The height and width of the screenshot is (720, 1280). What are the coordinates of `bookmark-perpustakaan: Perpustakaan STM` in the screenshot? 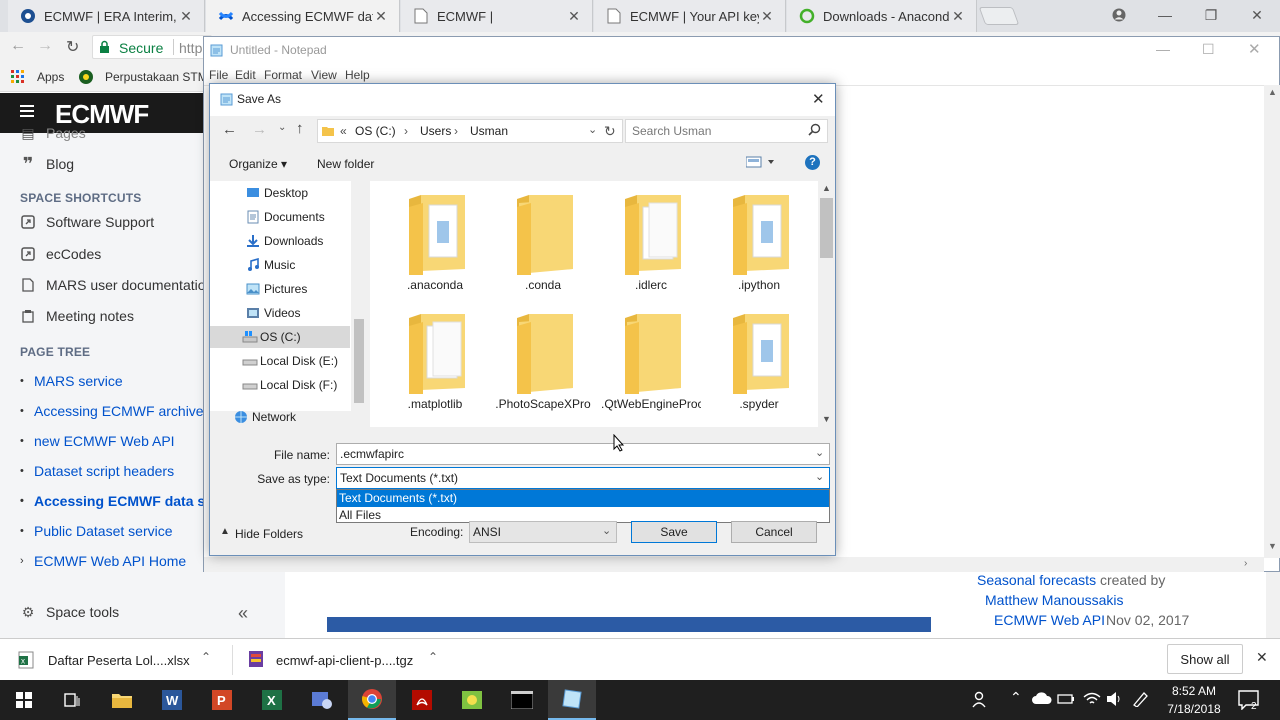 It's located at (156, 77).